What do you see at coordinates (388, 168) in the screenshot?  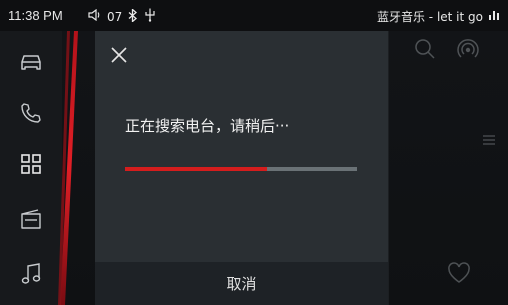 I see `background-divider` at bounding box center [388, 168].